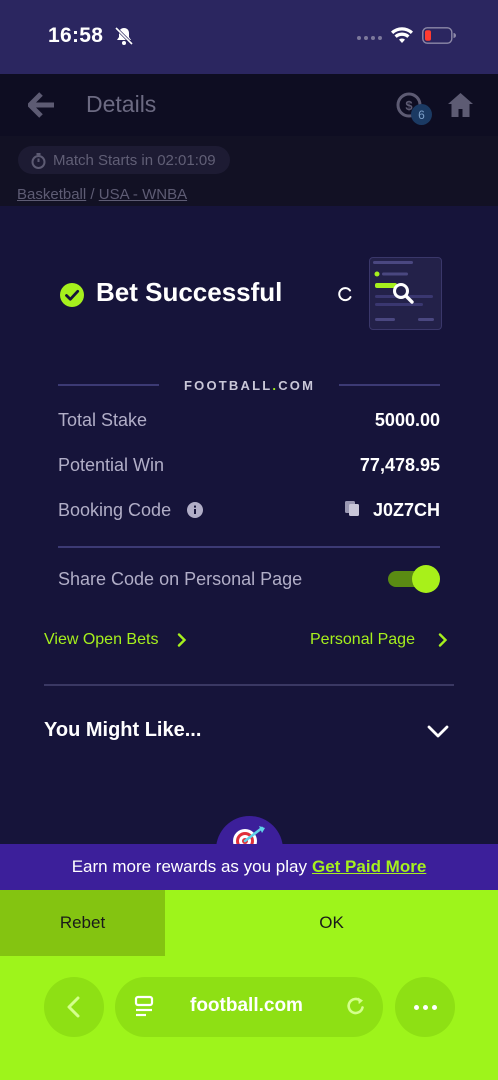 This screenshot has height=1080, width=498. I want to click on chevron-left-icon, so click(73, 1007).